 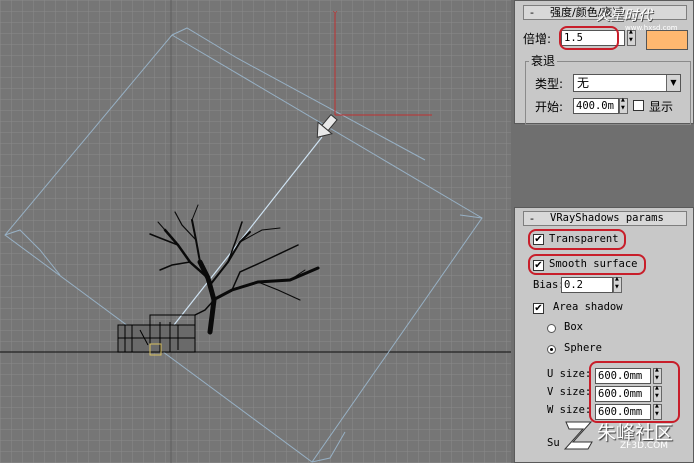 What do you see at coordinates (588, 307) in the screenshot?
I see `area-shadow-label: Area shadow` at bounding box center [588, 307].